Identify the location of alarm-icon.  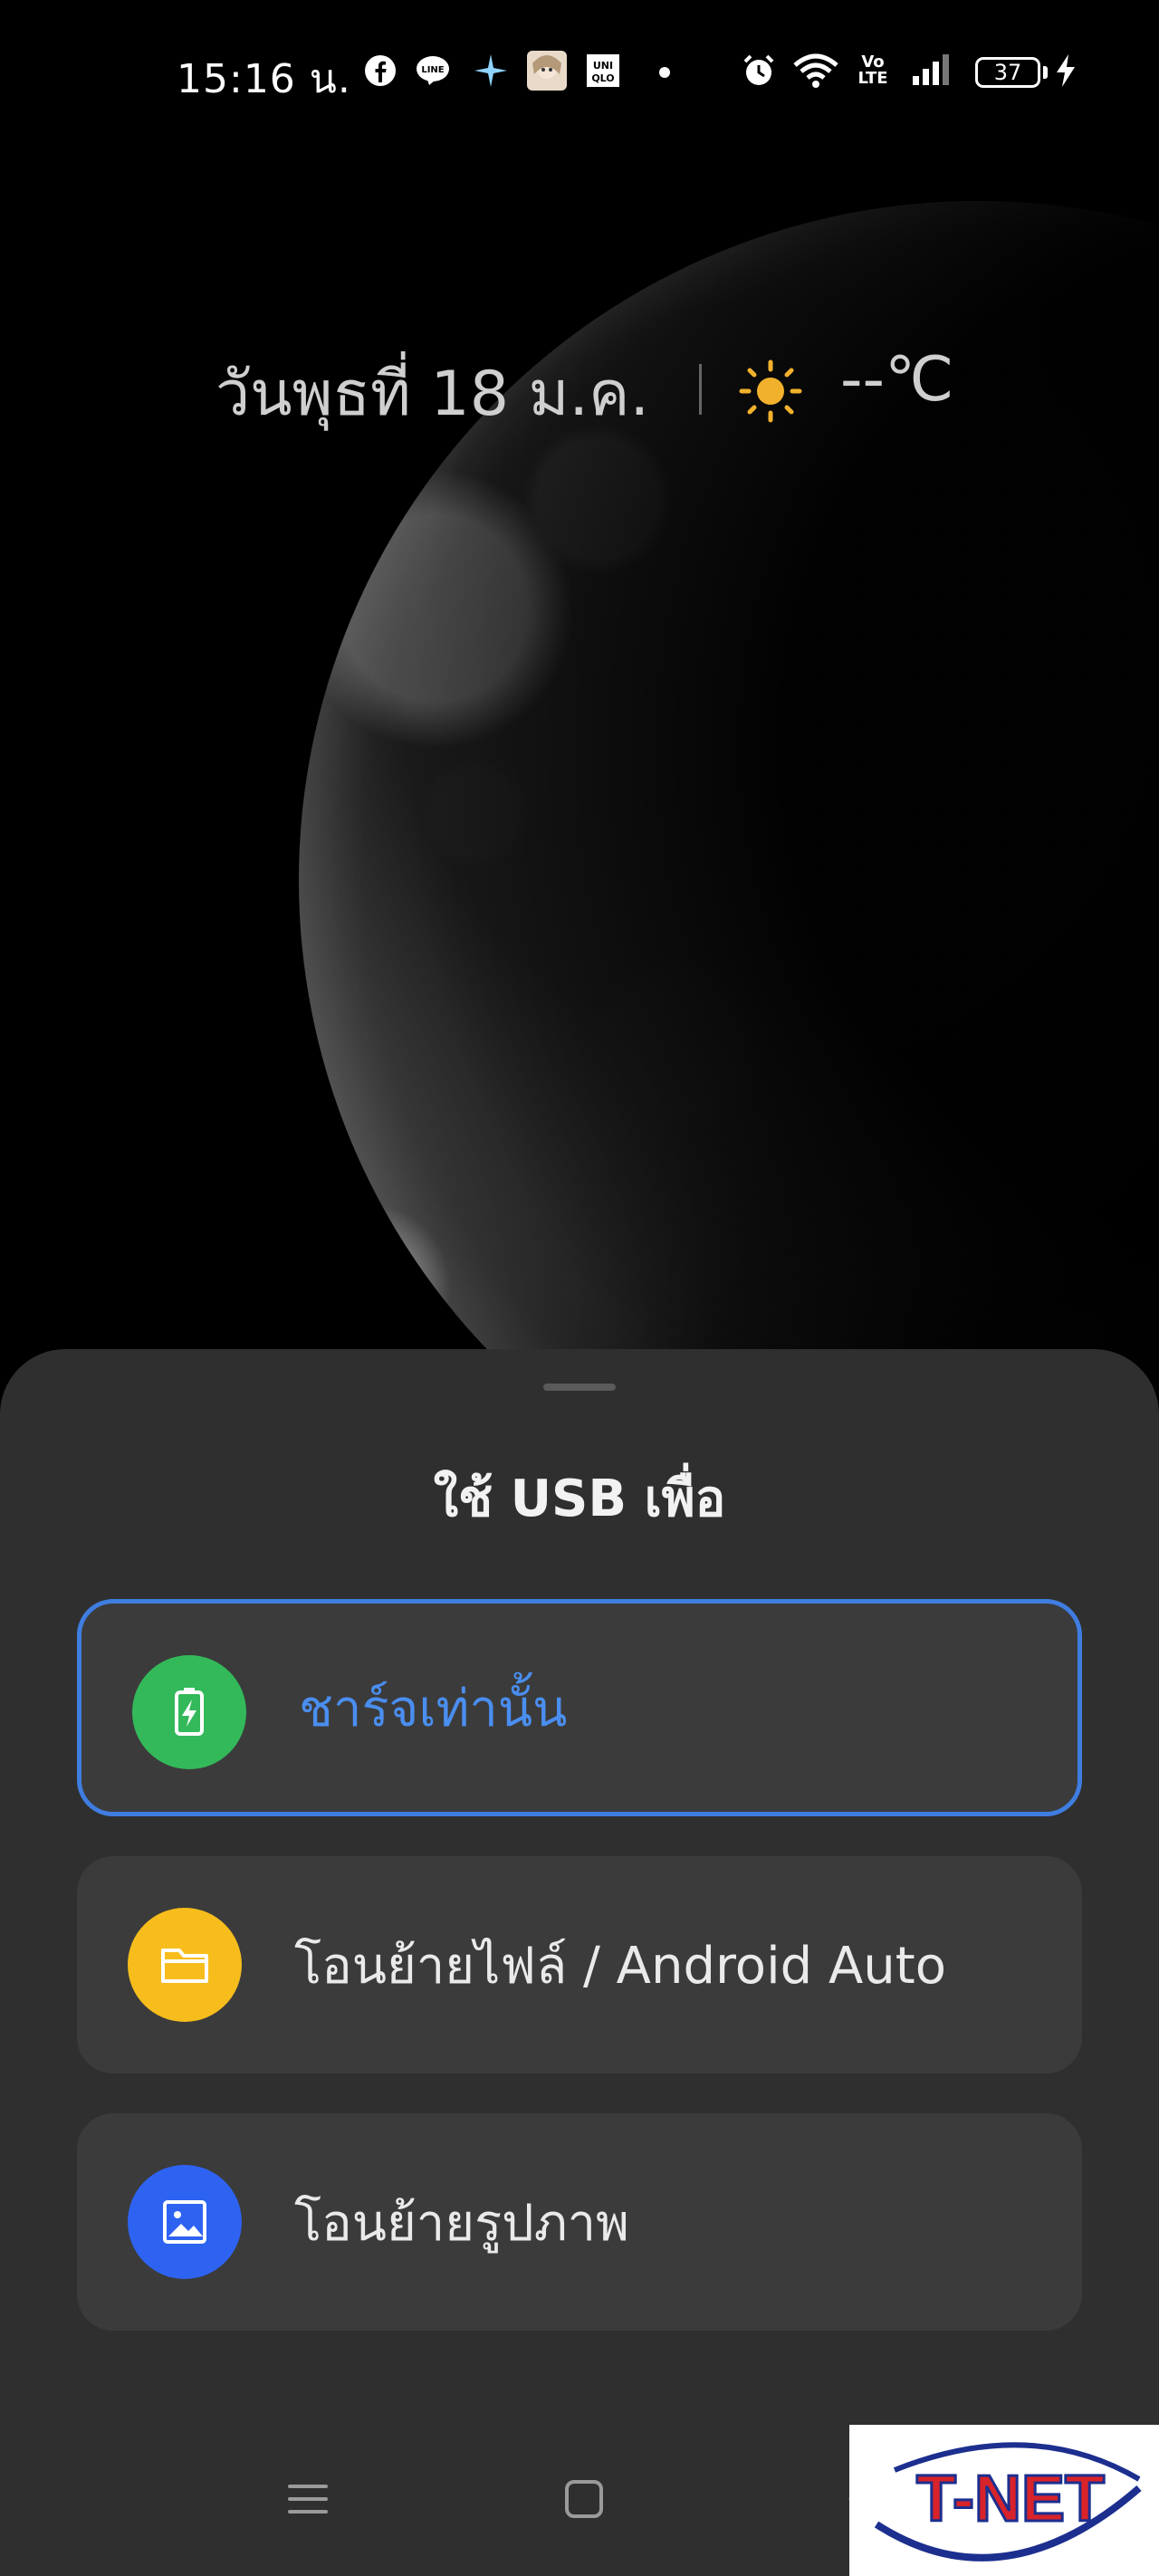
(758, 69).